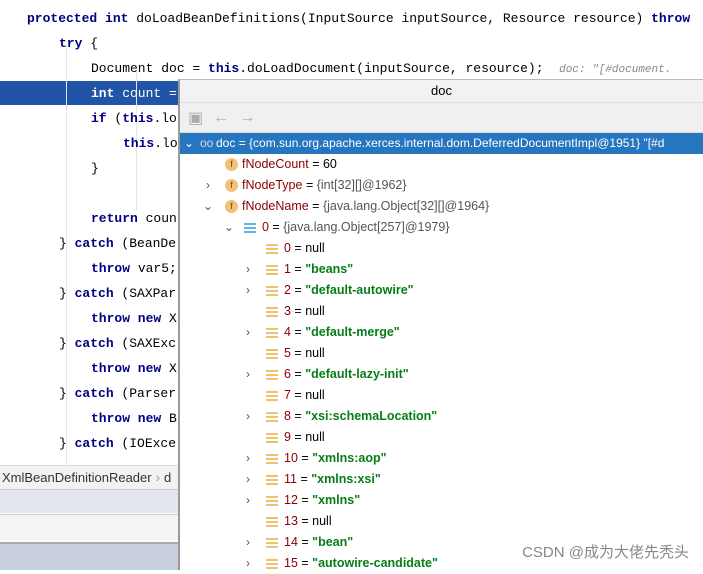  What do you see at coordinates (441, 500) in the screenshot?
I see `tree-row-item: › 12 = "xmlns"` at bounding box center [441, 500].